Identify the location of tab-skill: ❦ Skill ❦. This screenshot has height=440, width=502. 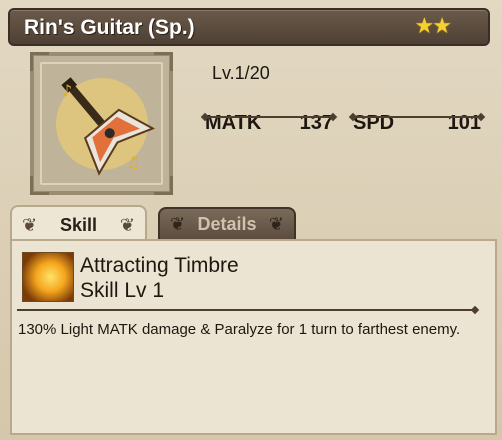
(78, 223).